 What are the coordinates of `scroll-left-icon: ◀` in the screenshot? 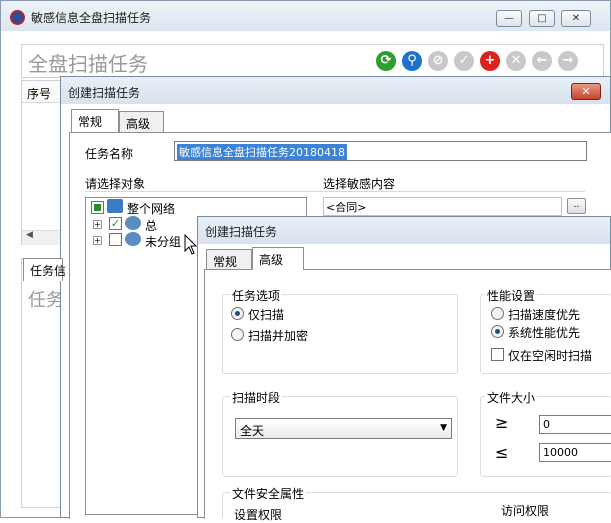 It's located at (29, 235).